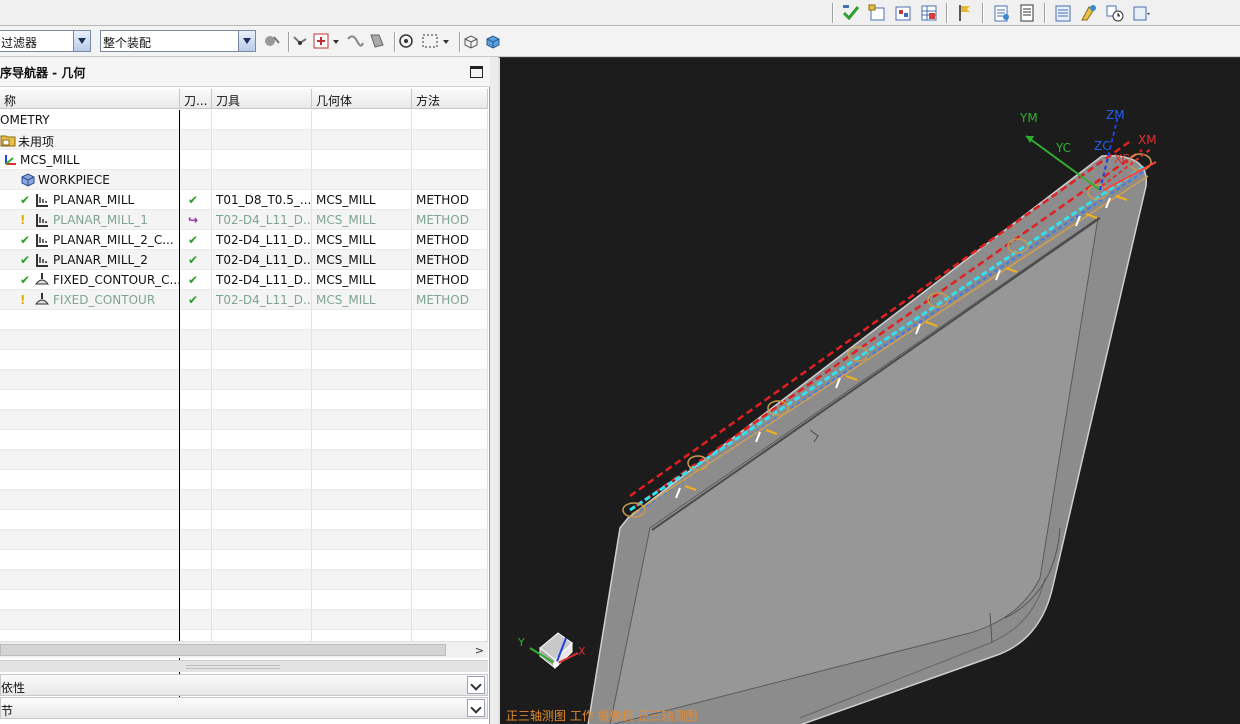  What do you see at coordinates (450, 99) in the screenshot?
I see `column-header-method: 方法` at bounding box center [450, 99].